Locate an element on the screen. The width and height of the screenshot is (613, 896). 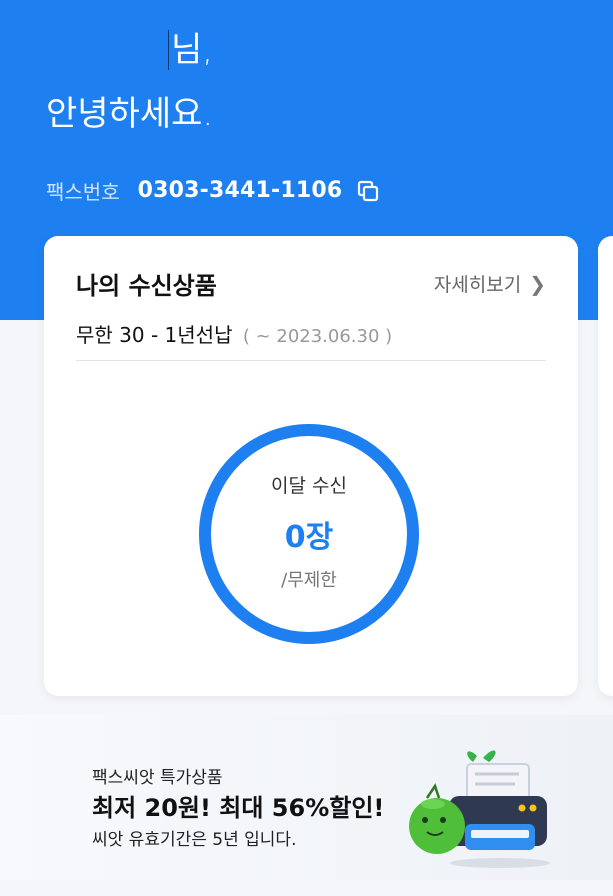
greeting-hello-line: 안녕하세요. is located at coordinates (130, 114).